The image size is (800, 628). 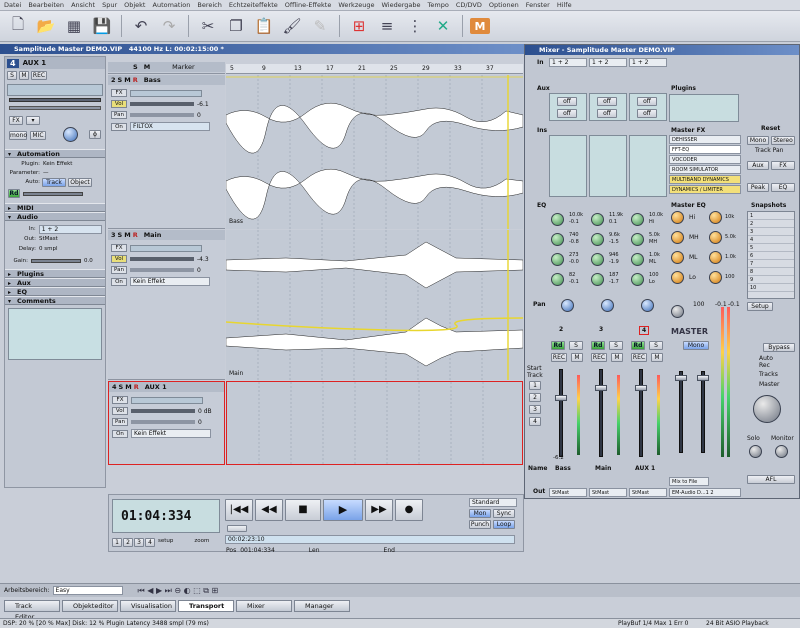 What do you see at coordinates (705, 159) in the screenshot?
I see `master-fx-slot: VOCODER` at bounding box center [705, 159].